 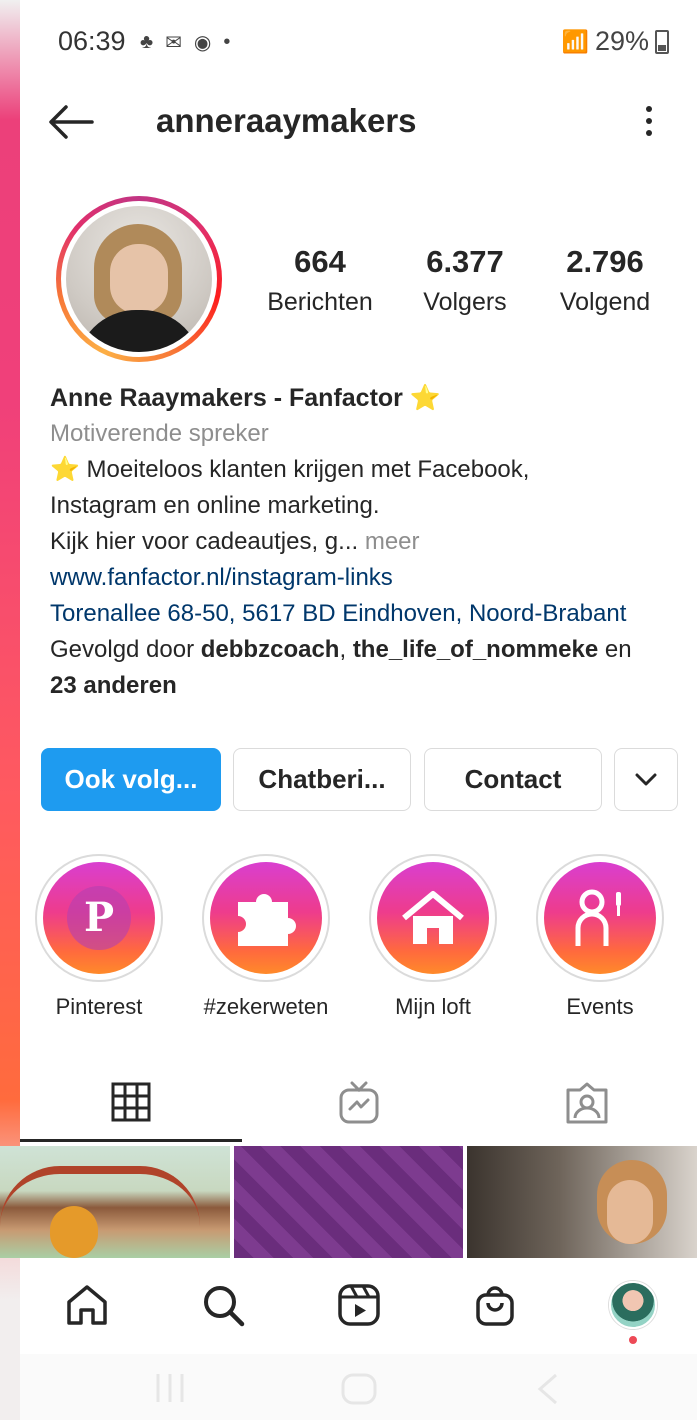 I want to click on profile-header-bar: anneraaymakers, so click(x=358, y=122).